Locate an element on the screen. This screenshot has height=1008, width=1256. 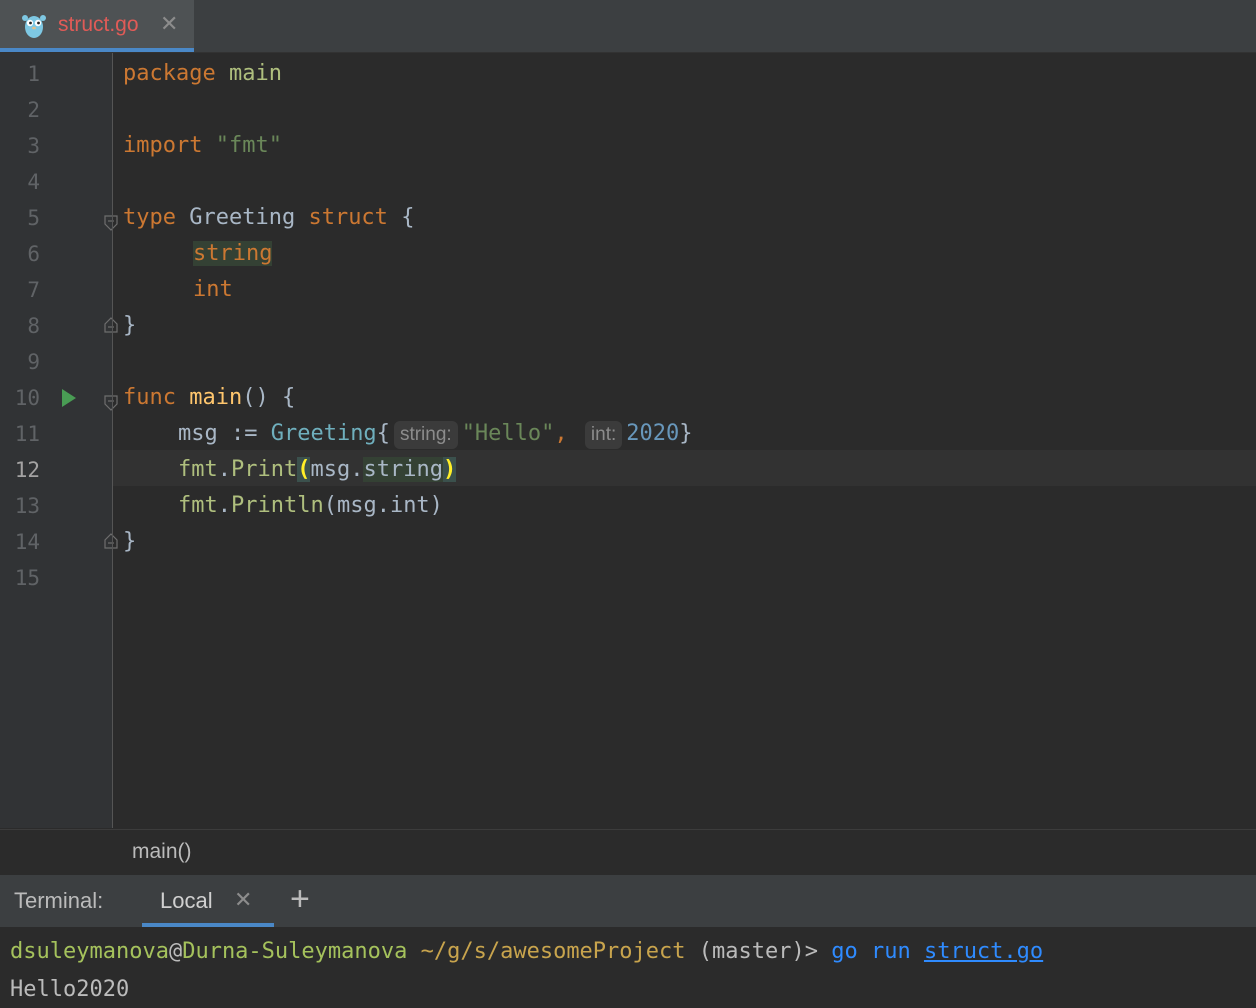
field-type: string is located at coordinates (233, 253).